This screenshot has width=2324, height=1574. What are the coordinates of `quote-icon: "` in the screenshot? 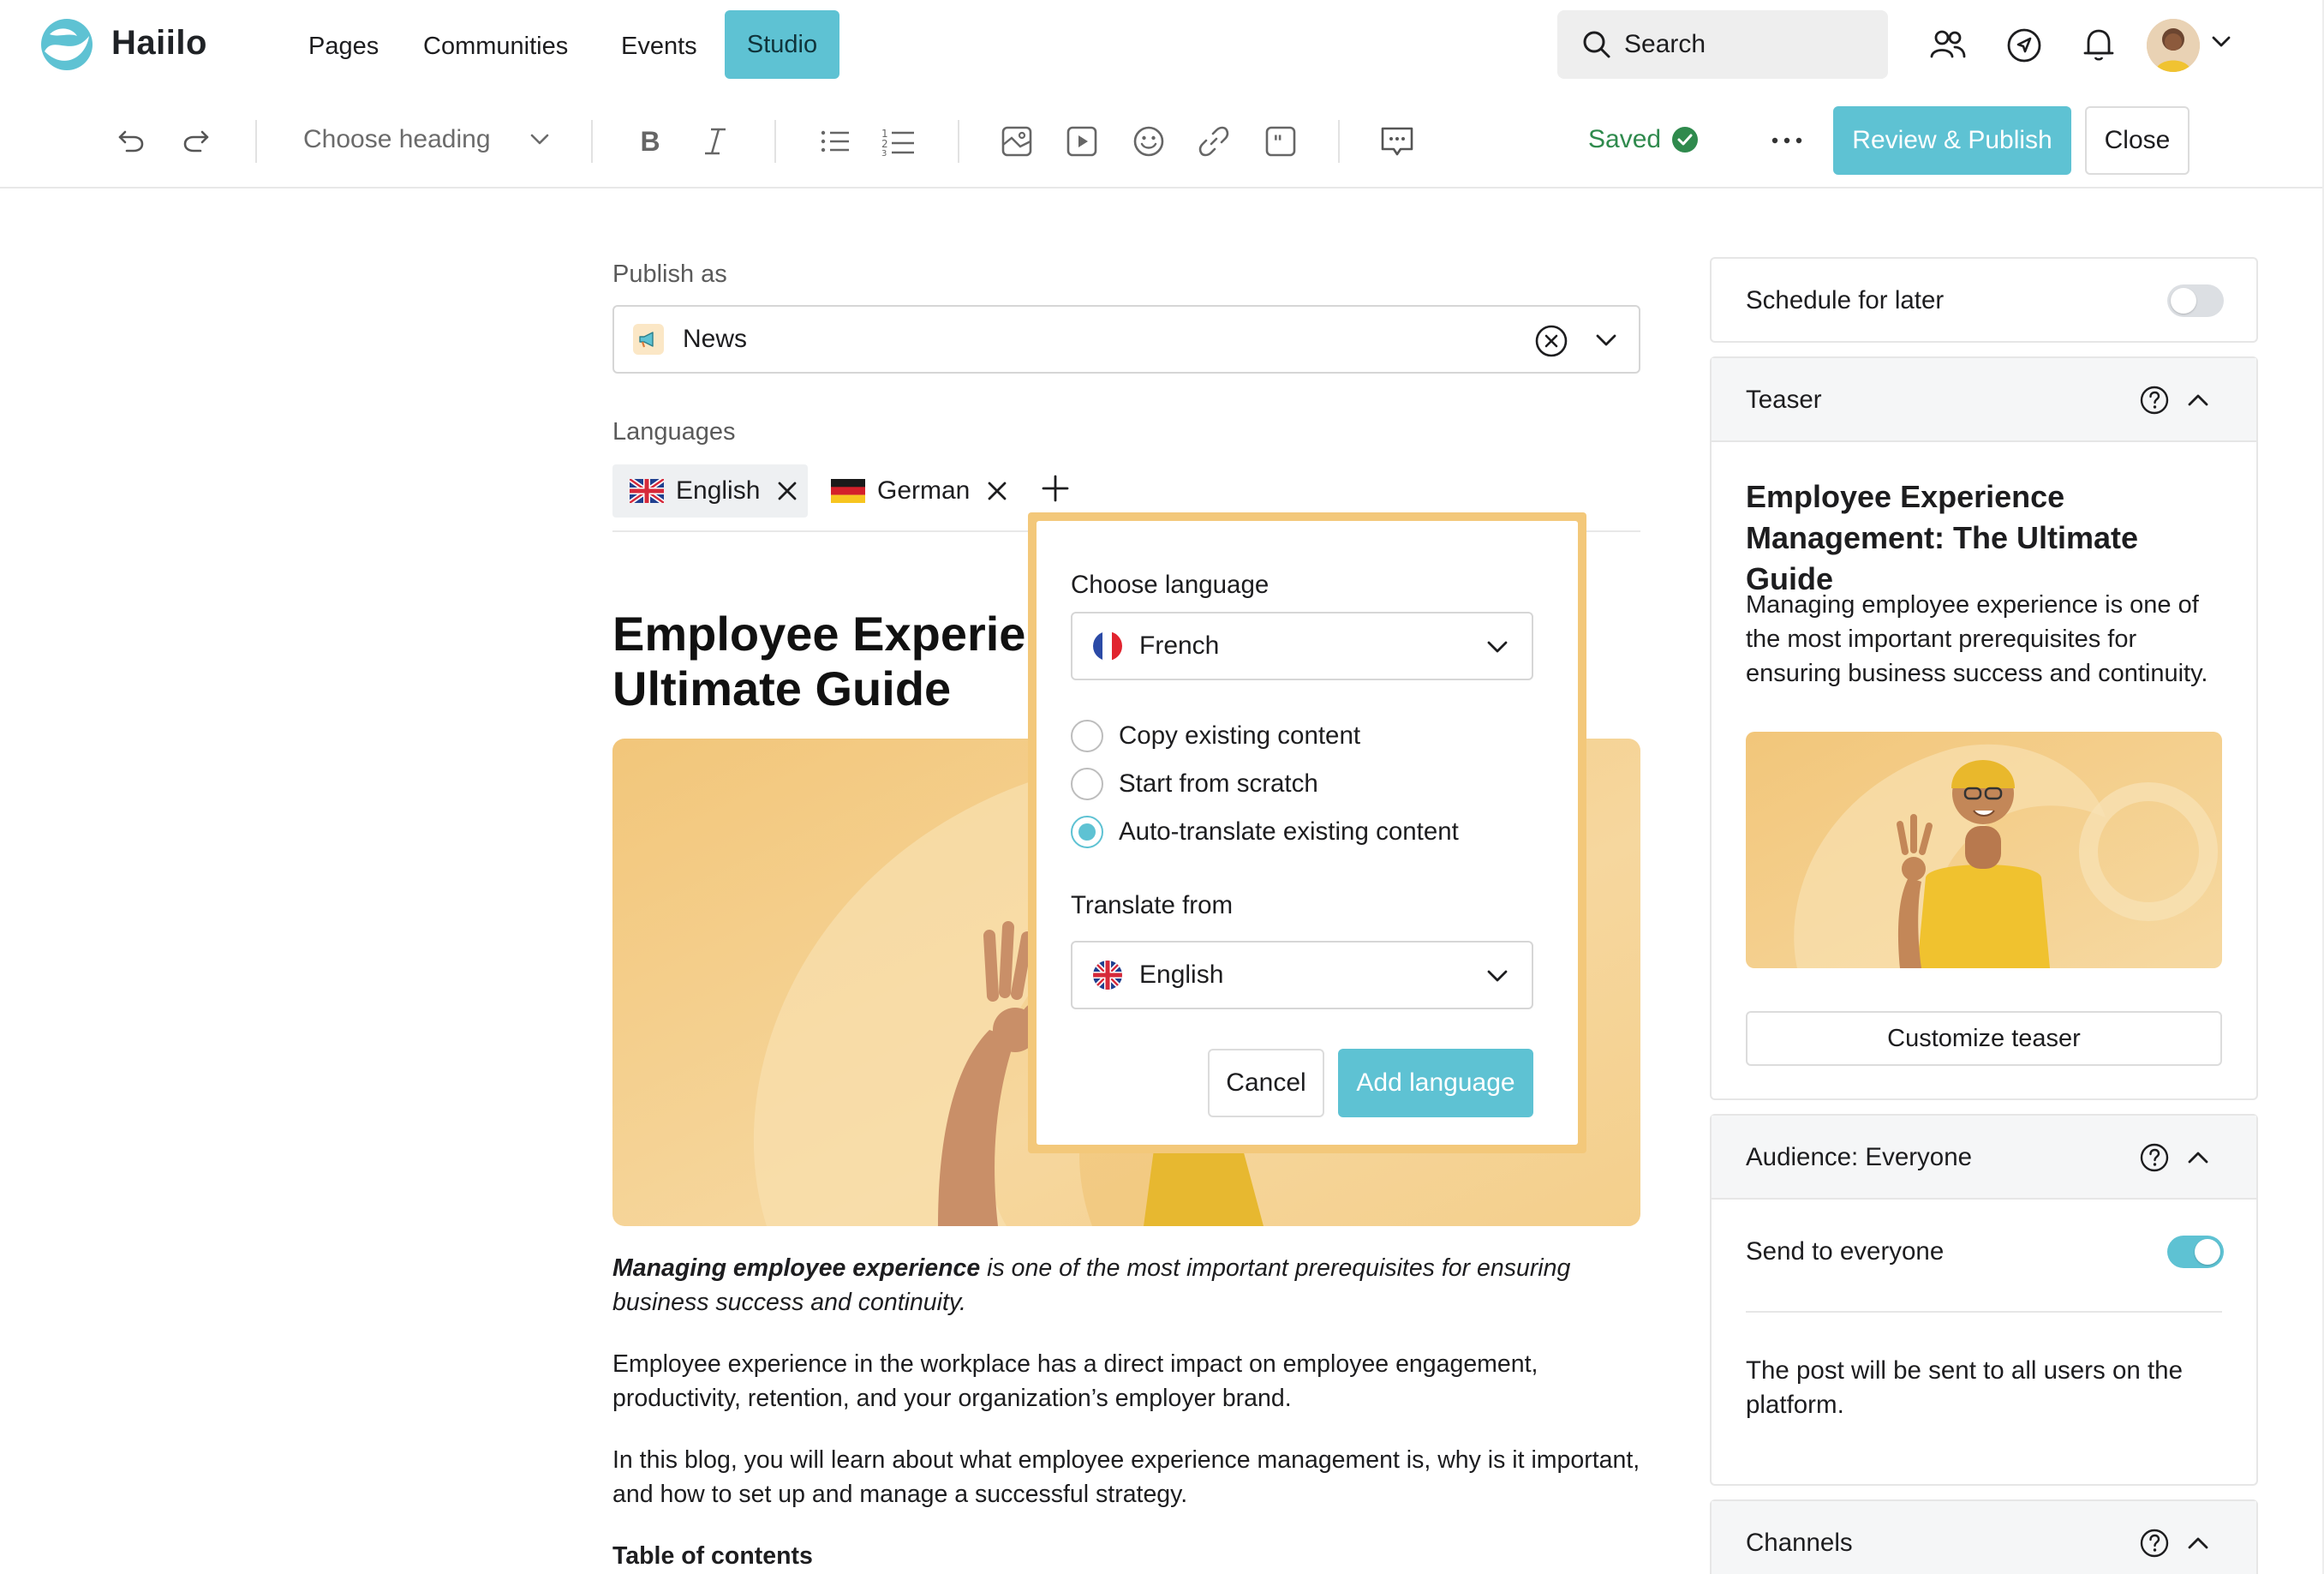 It's located at (1280, 141).